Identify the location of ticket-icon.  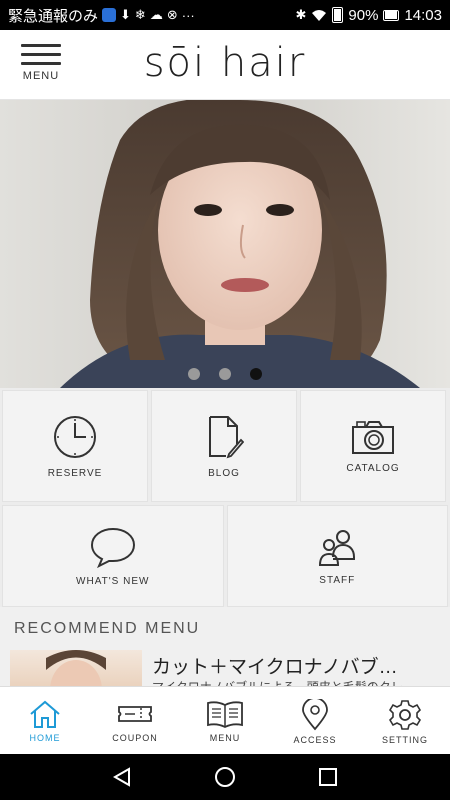
(135, 714).